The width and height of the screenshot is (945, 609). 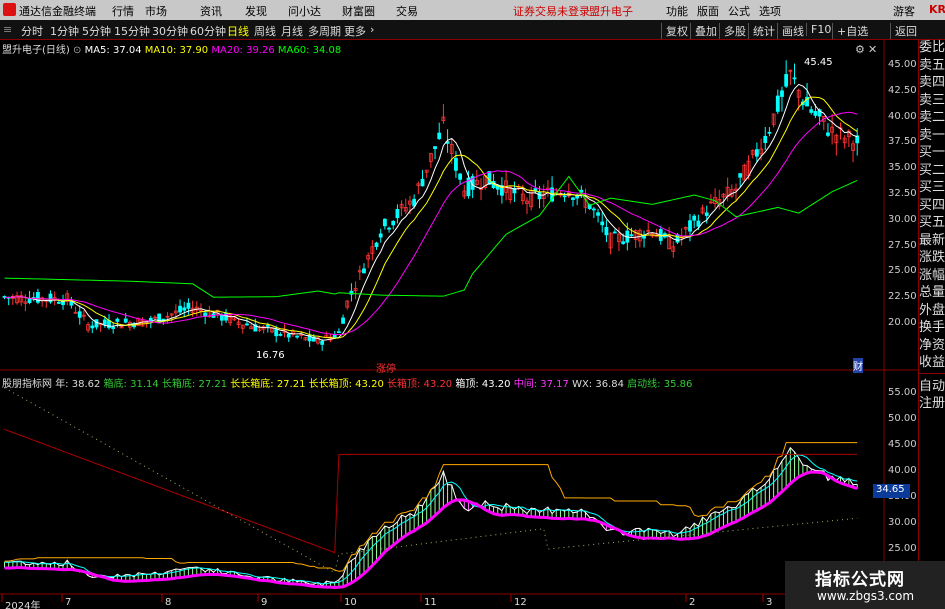 I want to click on side-tab-5: 卖一, so click(x=932, y=137).